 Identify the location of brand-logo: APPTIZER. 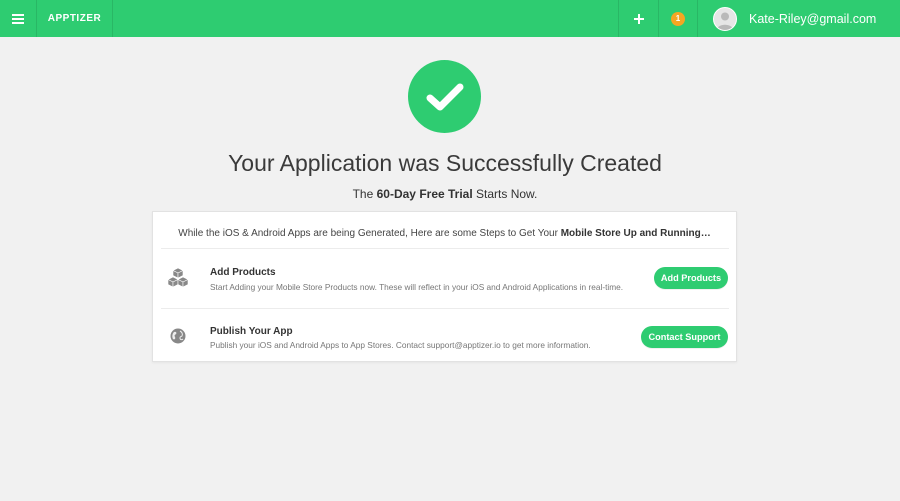
(75, 18).